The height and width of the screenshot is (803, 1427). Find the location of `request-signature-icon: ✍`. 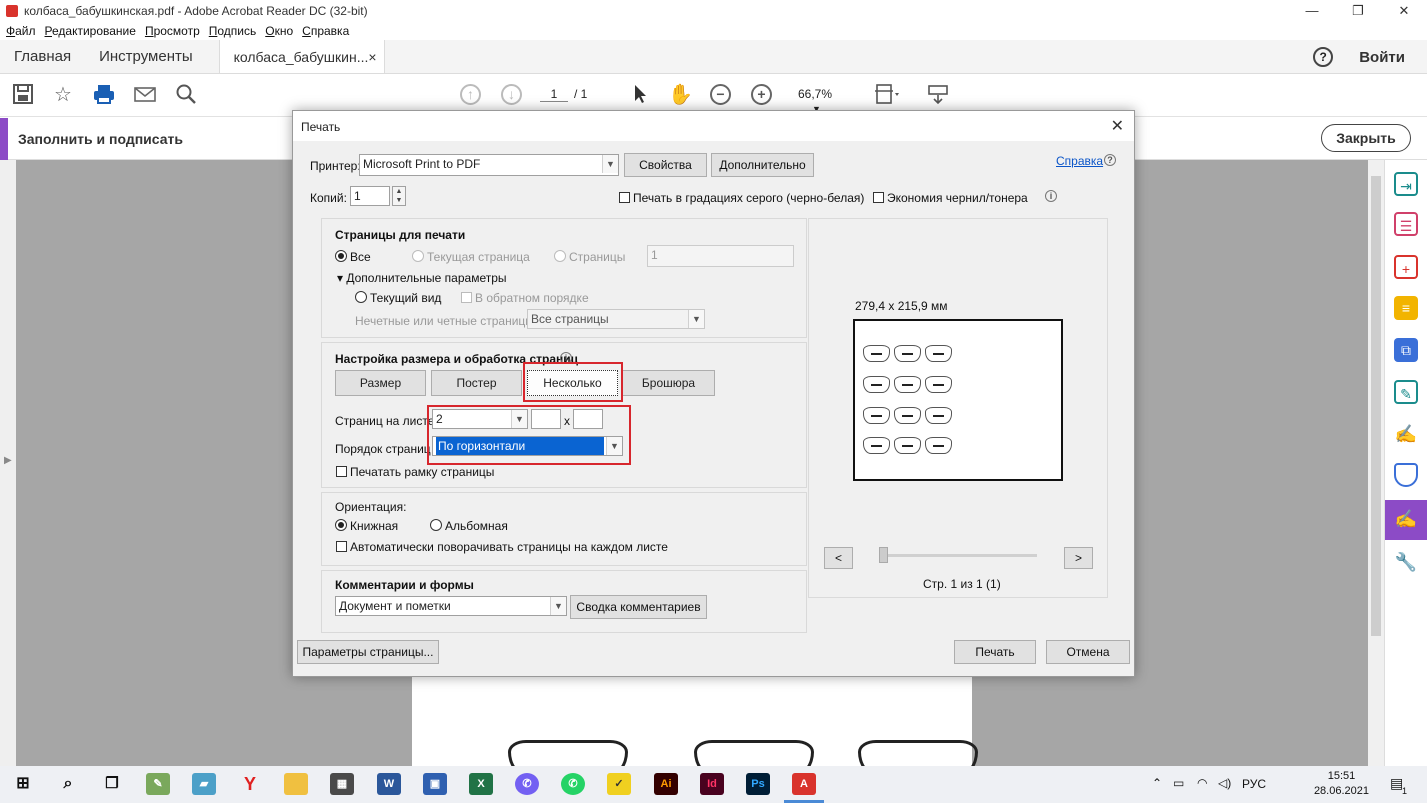

request-signature-icon: ✍ is located at coordinates (1406, 434).